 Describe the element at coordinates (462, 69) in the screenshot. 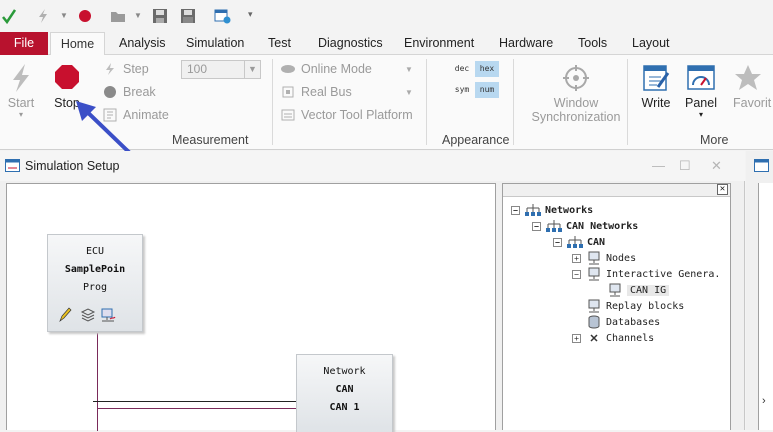

I see `format-dec-button: dec` at that location.